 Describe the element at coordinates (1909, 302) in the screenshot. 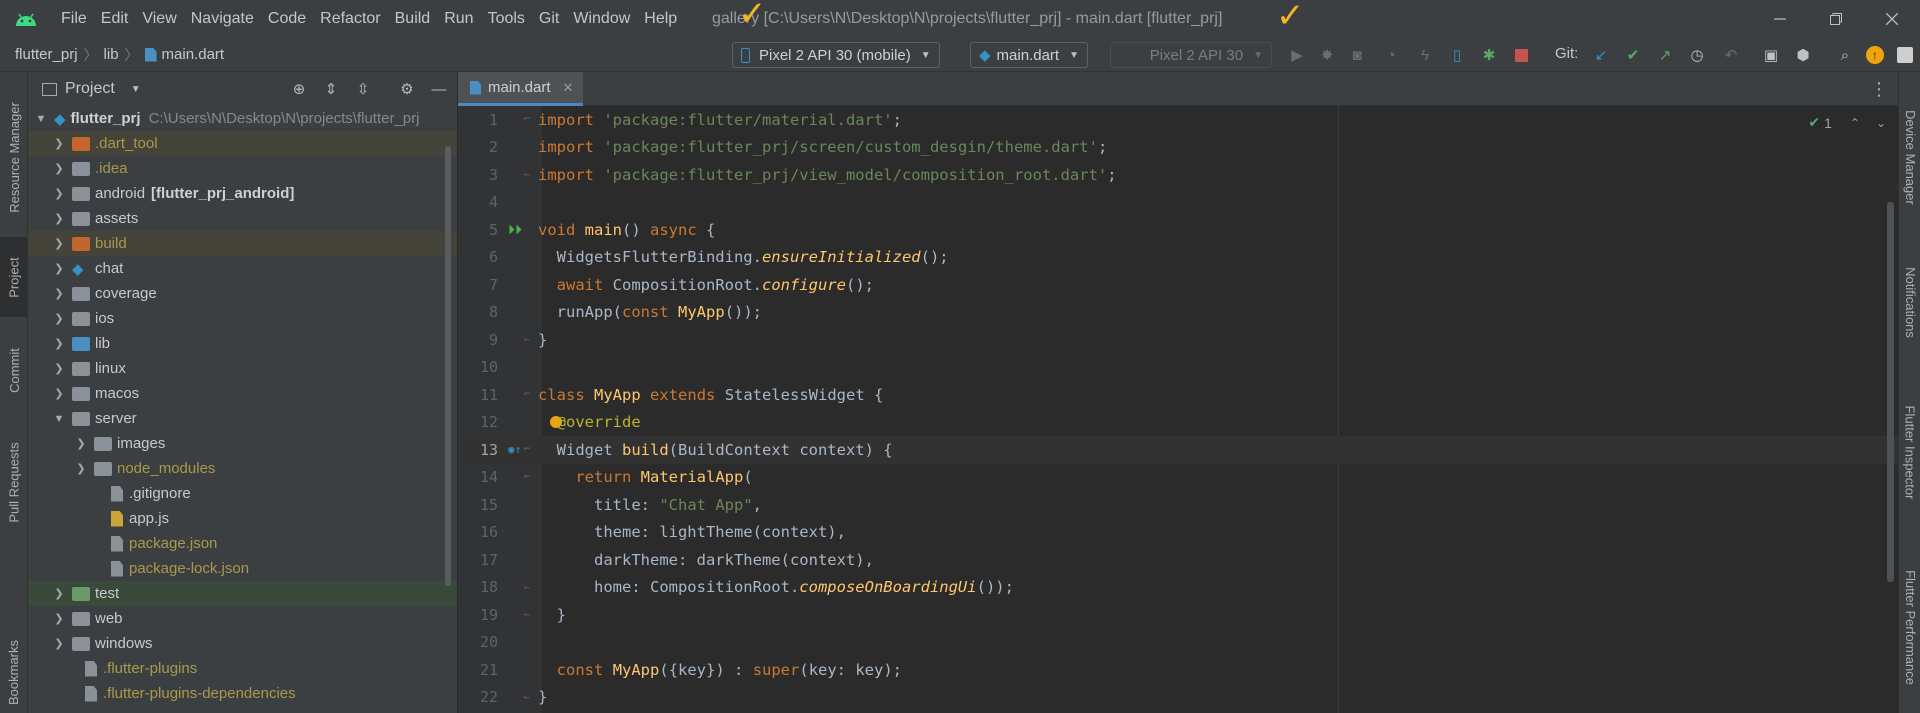

I see `tool-tab-notifications: Notifications` at that location.